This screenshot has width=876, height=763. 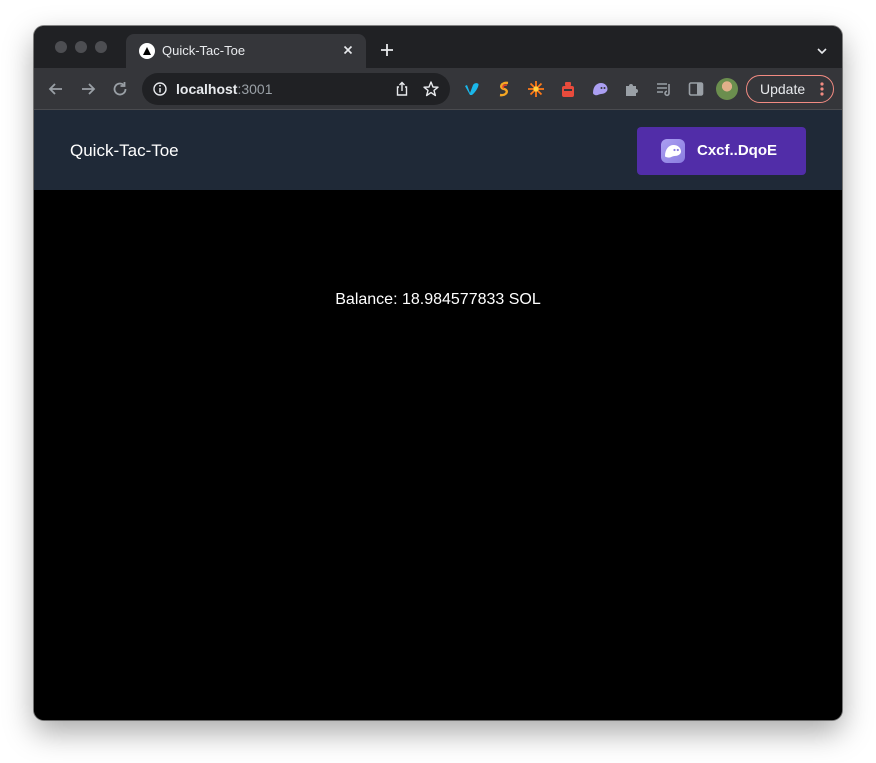 I want to click on app-header: Quick-Tac-Toe Cxcf..DqoE, so click(x=438, y=150).